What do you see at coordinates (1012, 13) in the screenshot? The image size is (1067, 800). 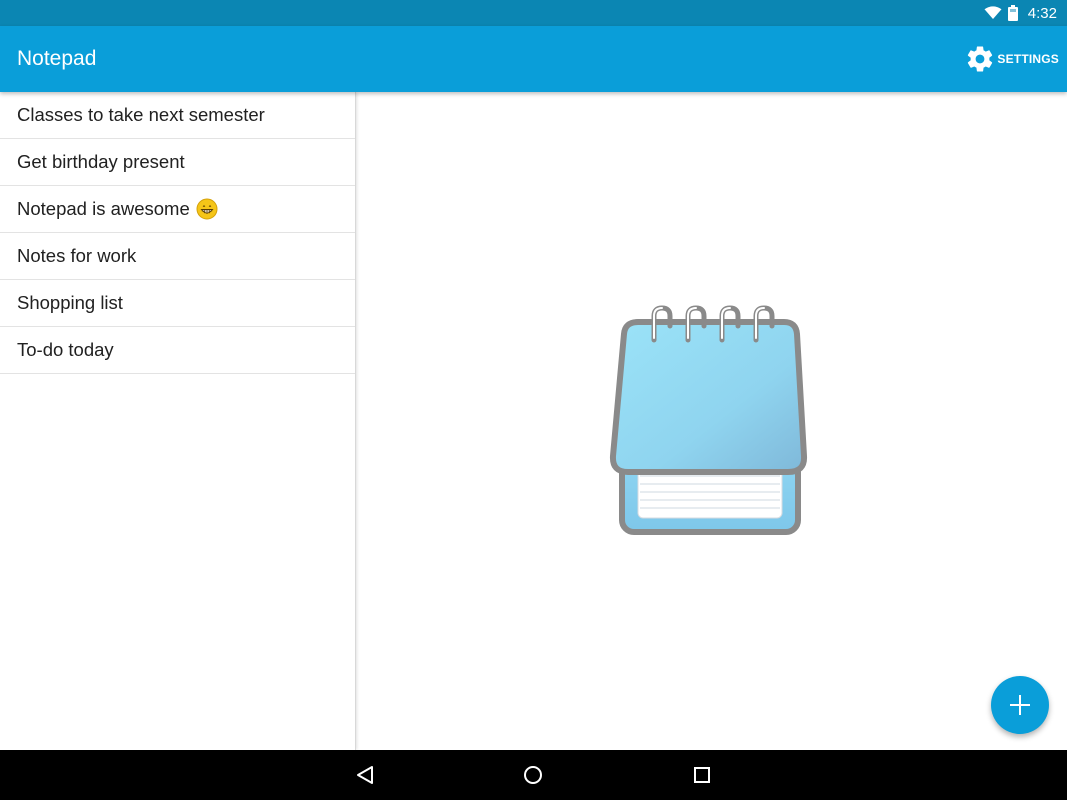 I see `battery-icon` at bounding box center [1012, 13].